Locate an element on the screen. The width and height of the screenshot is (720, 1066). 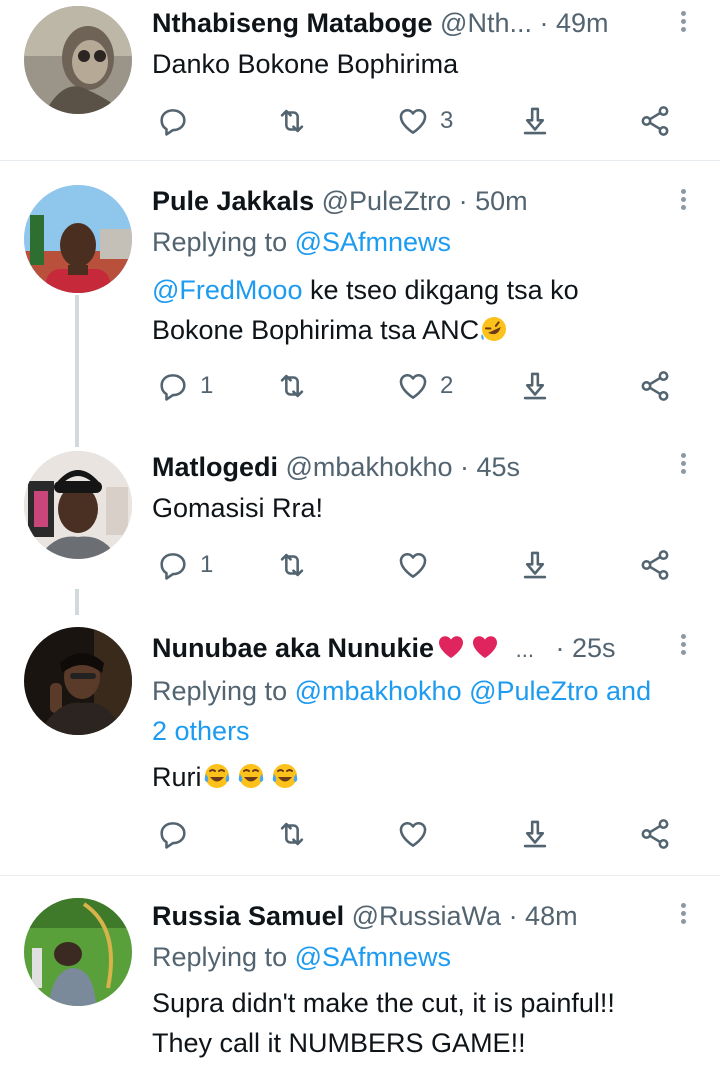
author-handle: @PuleZtro is located at coordinates (386, 201).